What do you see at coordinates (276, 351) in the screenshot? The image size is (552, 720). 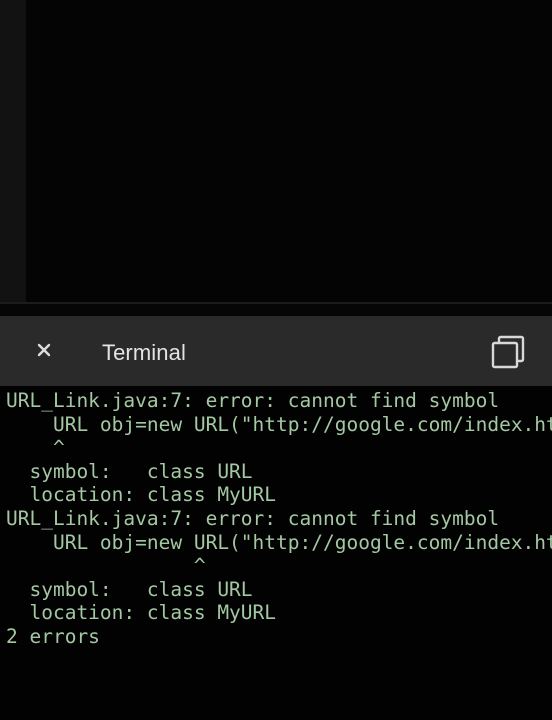 I see `terminal-header: Terminal` at bounding box center [276, 351].